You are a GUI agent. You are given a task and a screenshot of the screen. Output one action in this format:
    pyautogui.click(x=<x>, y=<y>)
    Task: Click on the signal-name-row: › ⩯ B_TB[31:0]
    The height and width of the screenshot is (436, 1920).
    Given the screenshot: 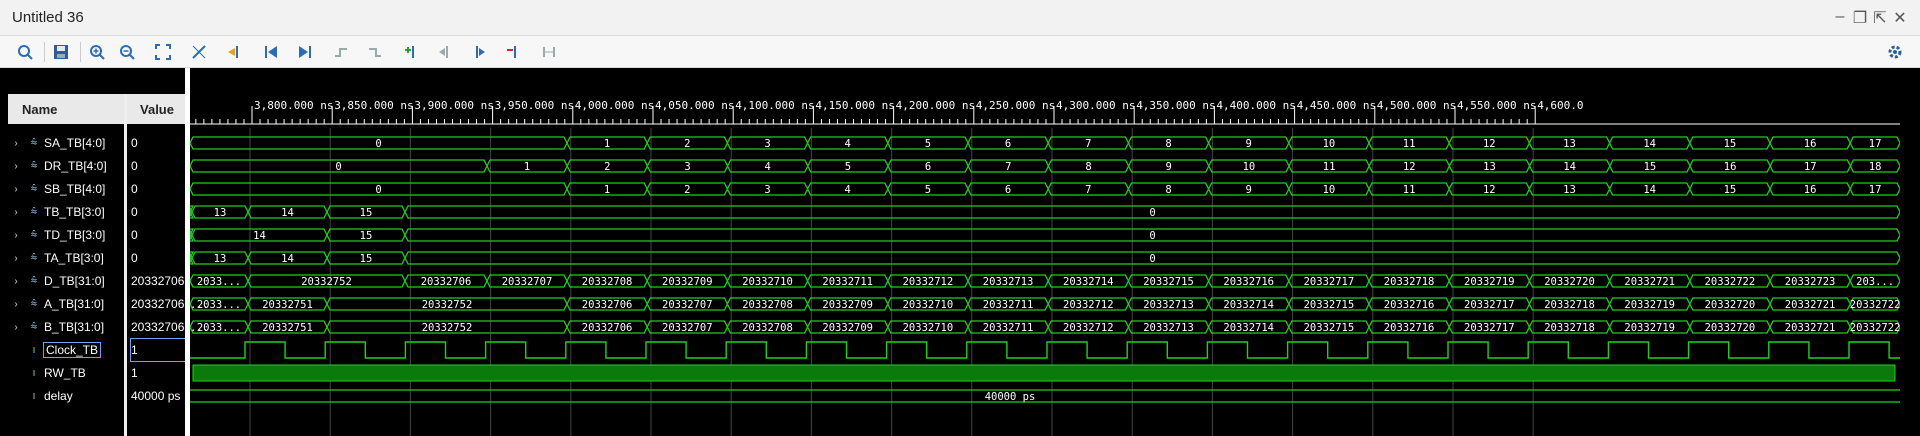 What is the action you would take?
    pyautogui.click(x=66, y=327)
    